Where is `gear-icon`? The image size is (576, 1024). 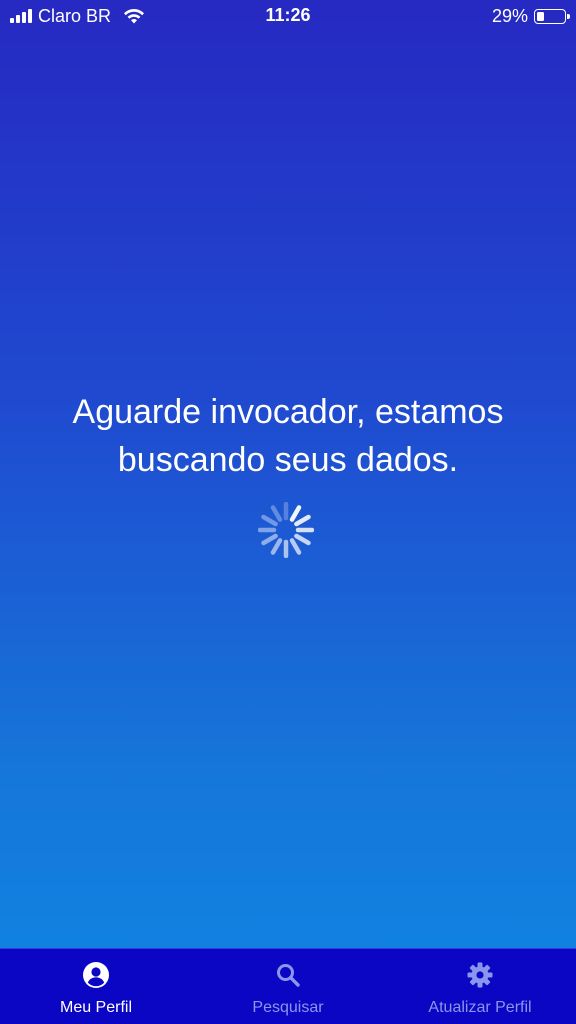 gear-icon is located at coordinates (480, 975).